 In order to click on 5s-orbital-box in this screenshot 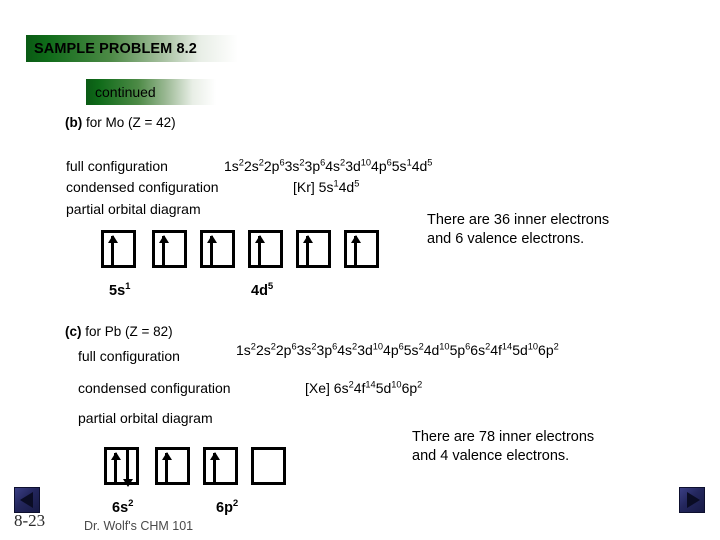, I will do `click(118, 249)`.